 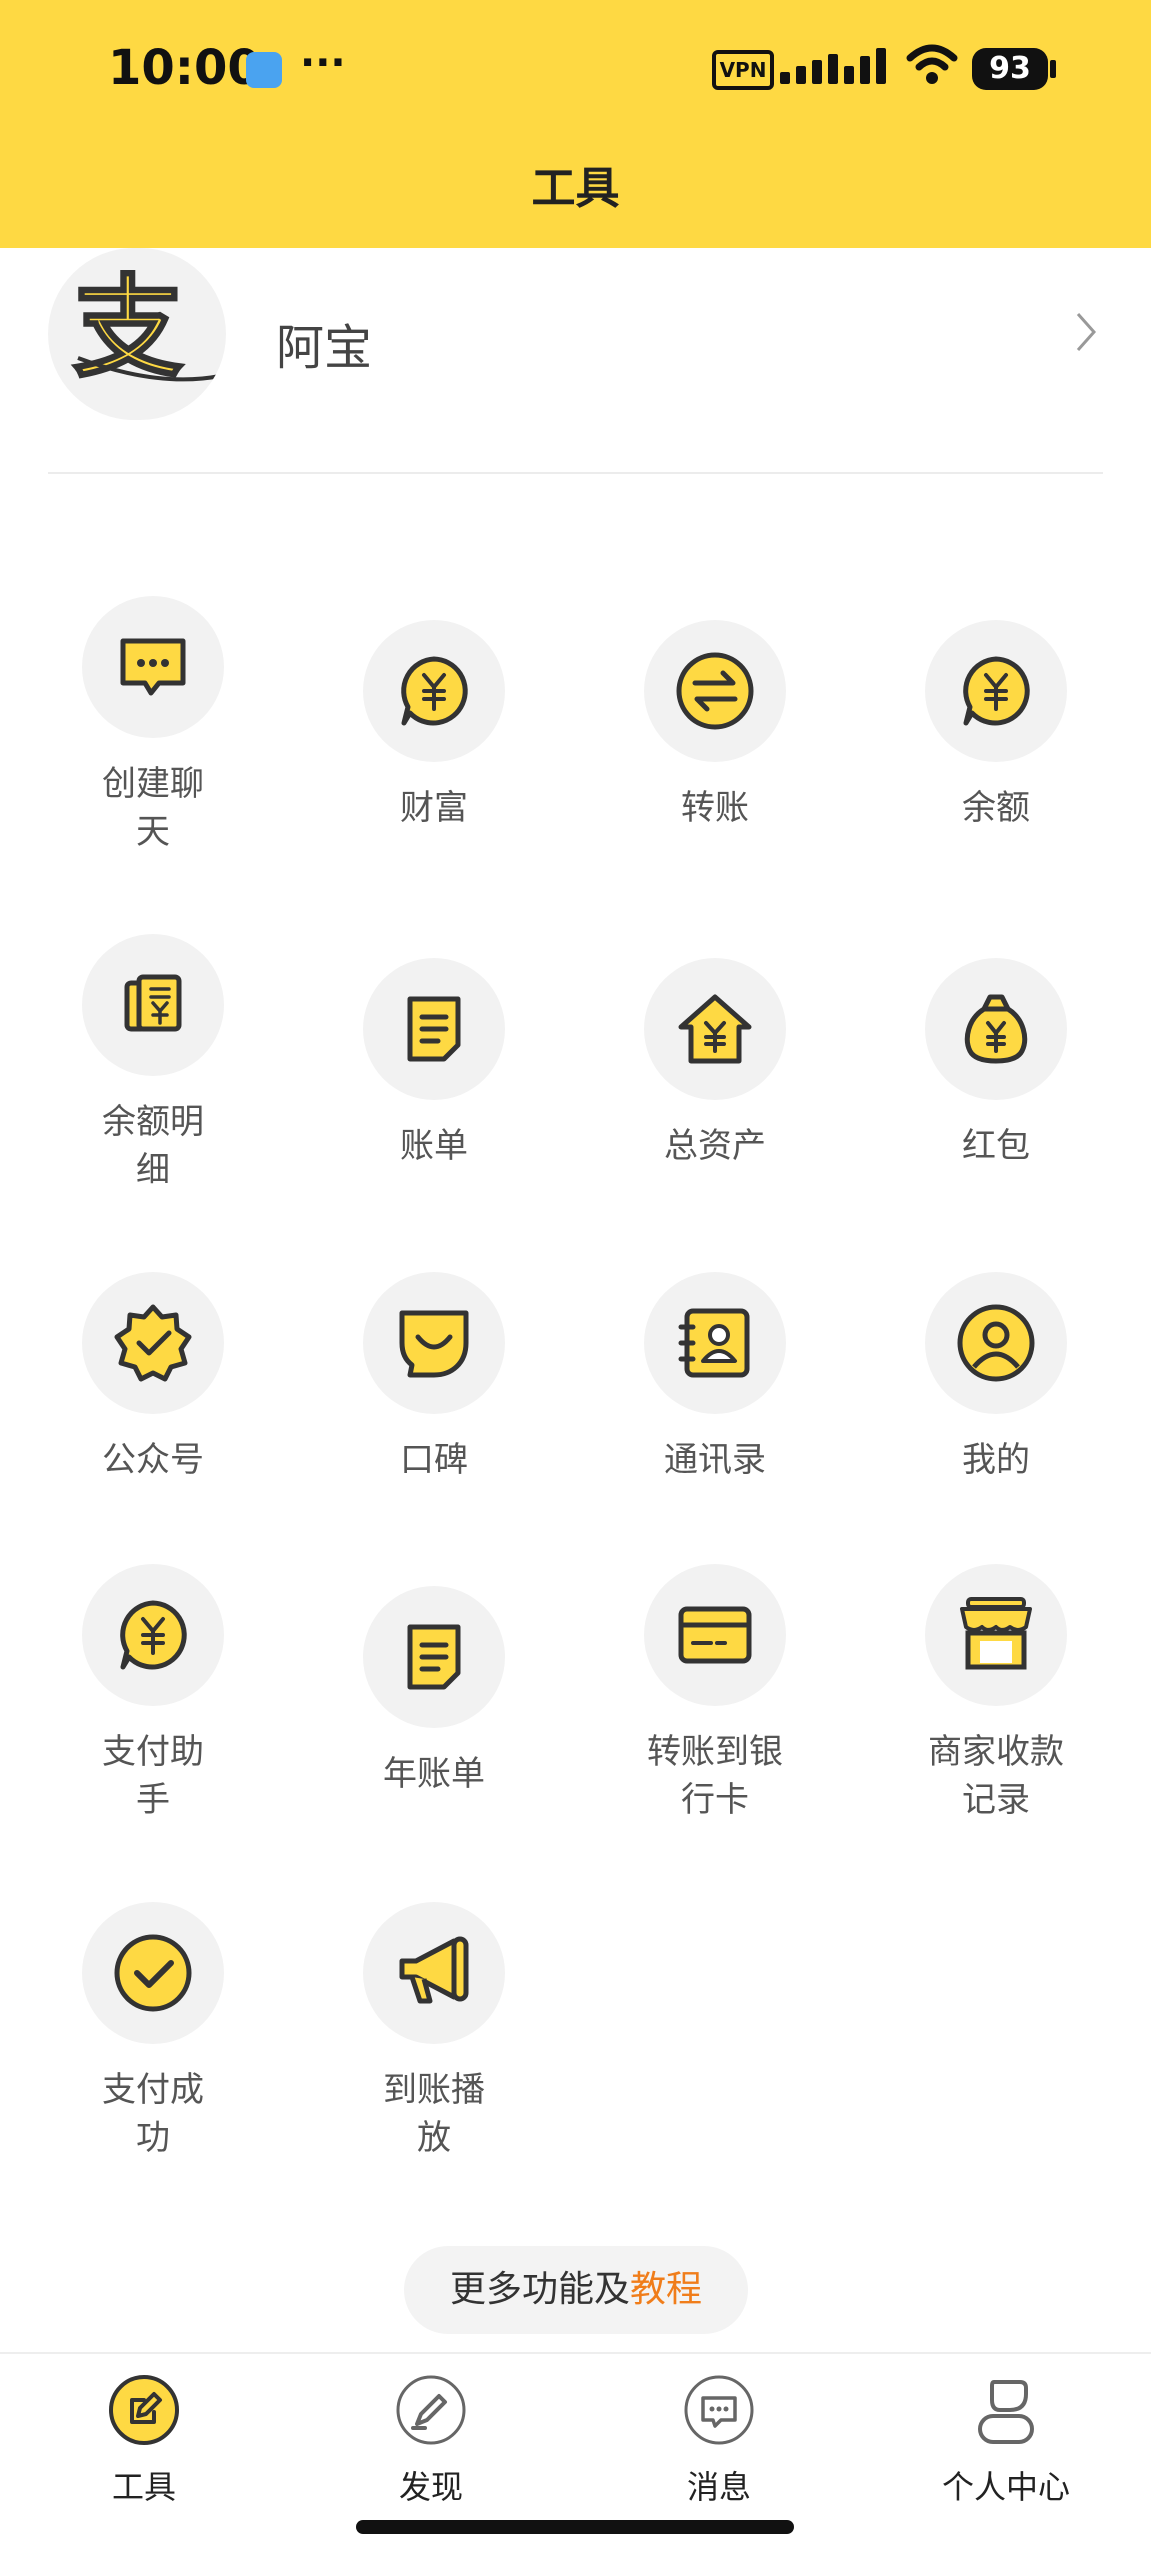 What do you see at coordinates (153, 1694) in the screenshot?
I see `tool-payment-assistant: 支付助手` at bounding box center [153, 1694].